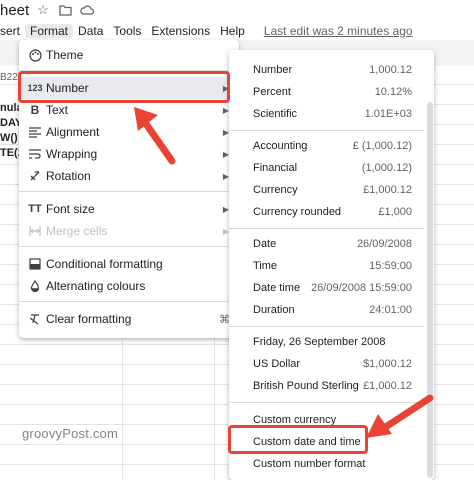 The width and height of the screenshot is (474, 480). What do you see at coordinates (390, 266) in the screenshot?
I see `option-example: 15:59:00` at bounding box center [390, 266].